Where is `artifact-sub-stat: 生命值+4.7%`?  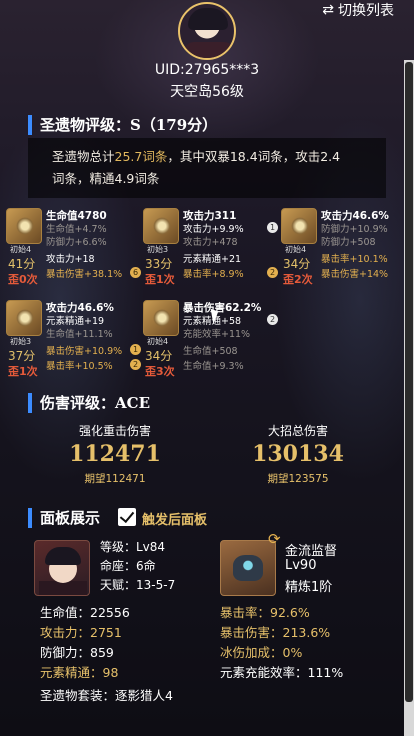 artifact-sub-stat: 生命值+4.7% is located at coordinates (76, 229).